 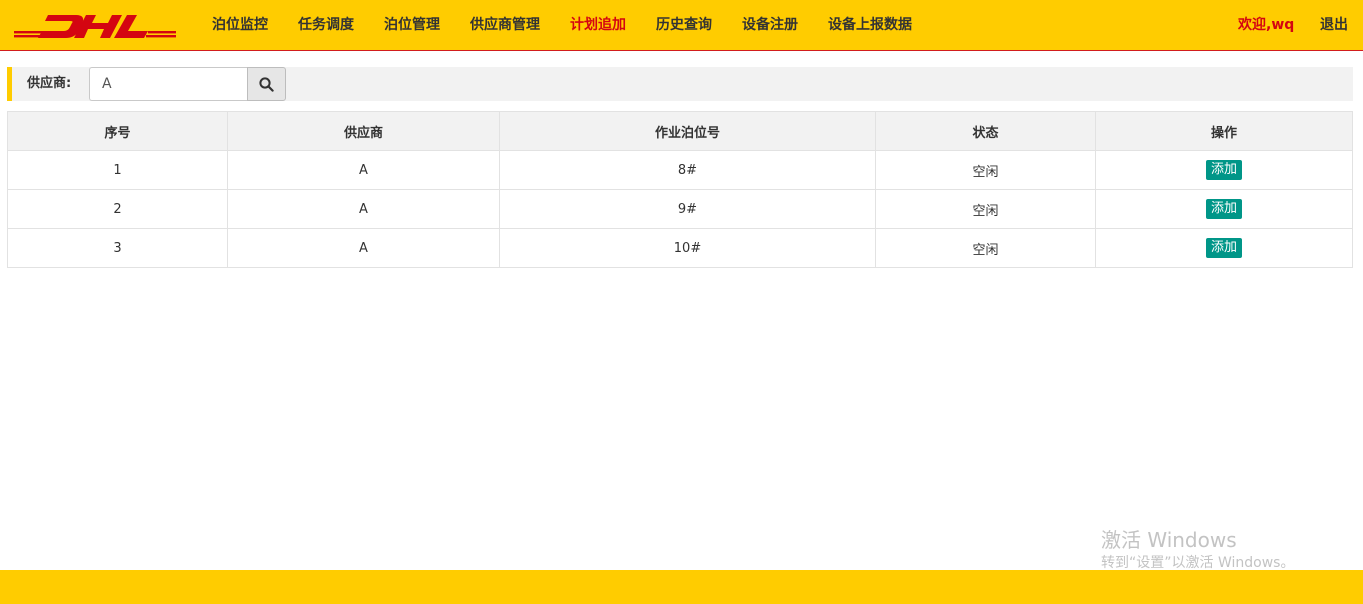 I want to click on search-button, so click(x=266, y=84).